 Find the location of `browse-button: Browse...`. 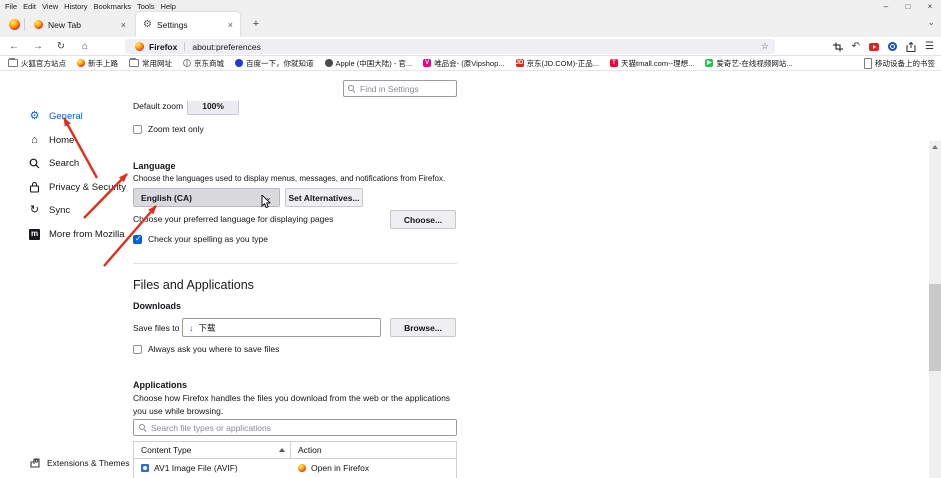

browse-button: Browse... is located at coordinates (423, 327).